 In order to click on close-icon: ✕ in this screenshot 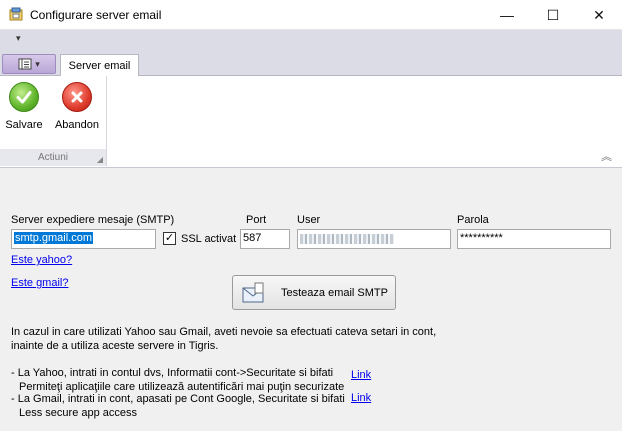, I will do `click(599, 14)`.